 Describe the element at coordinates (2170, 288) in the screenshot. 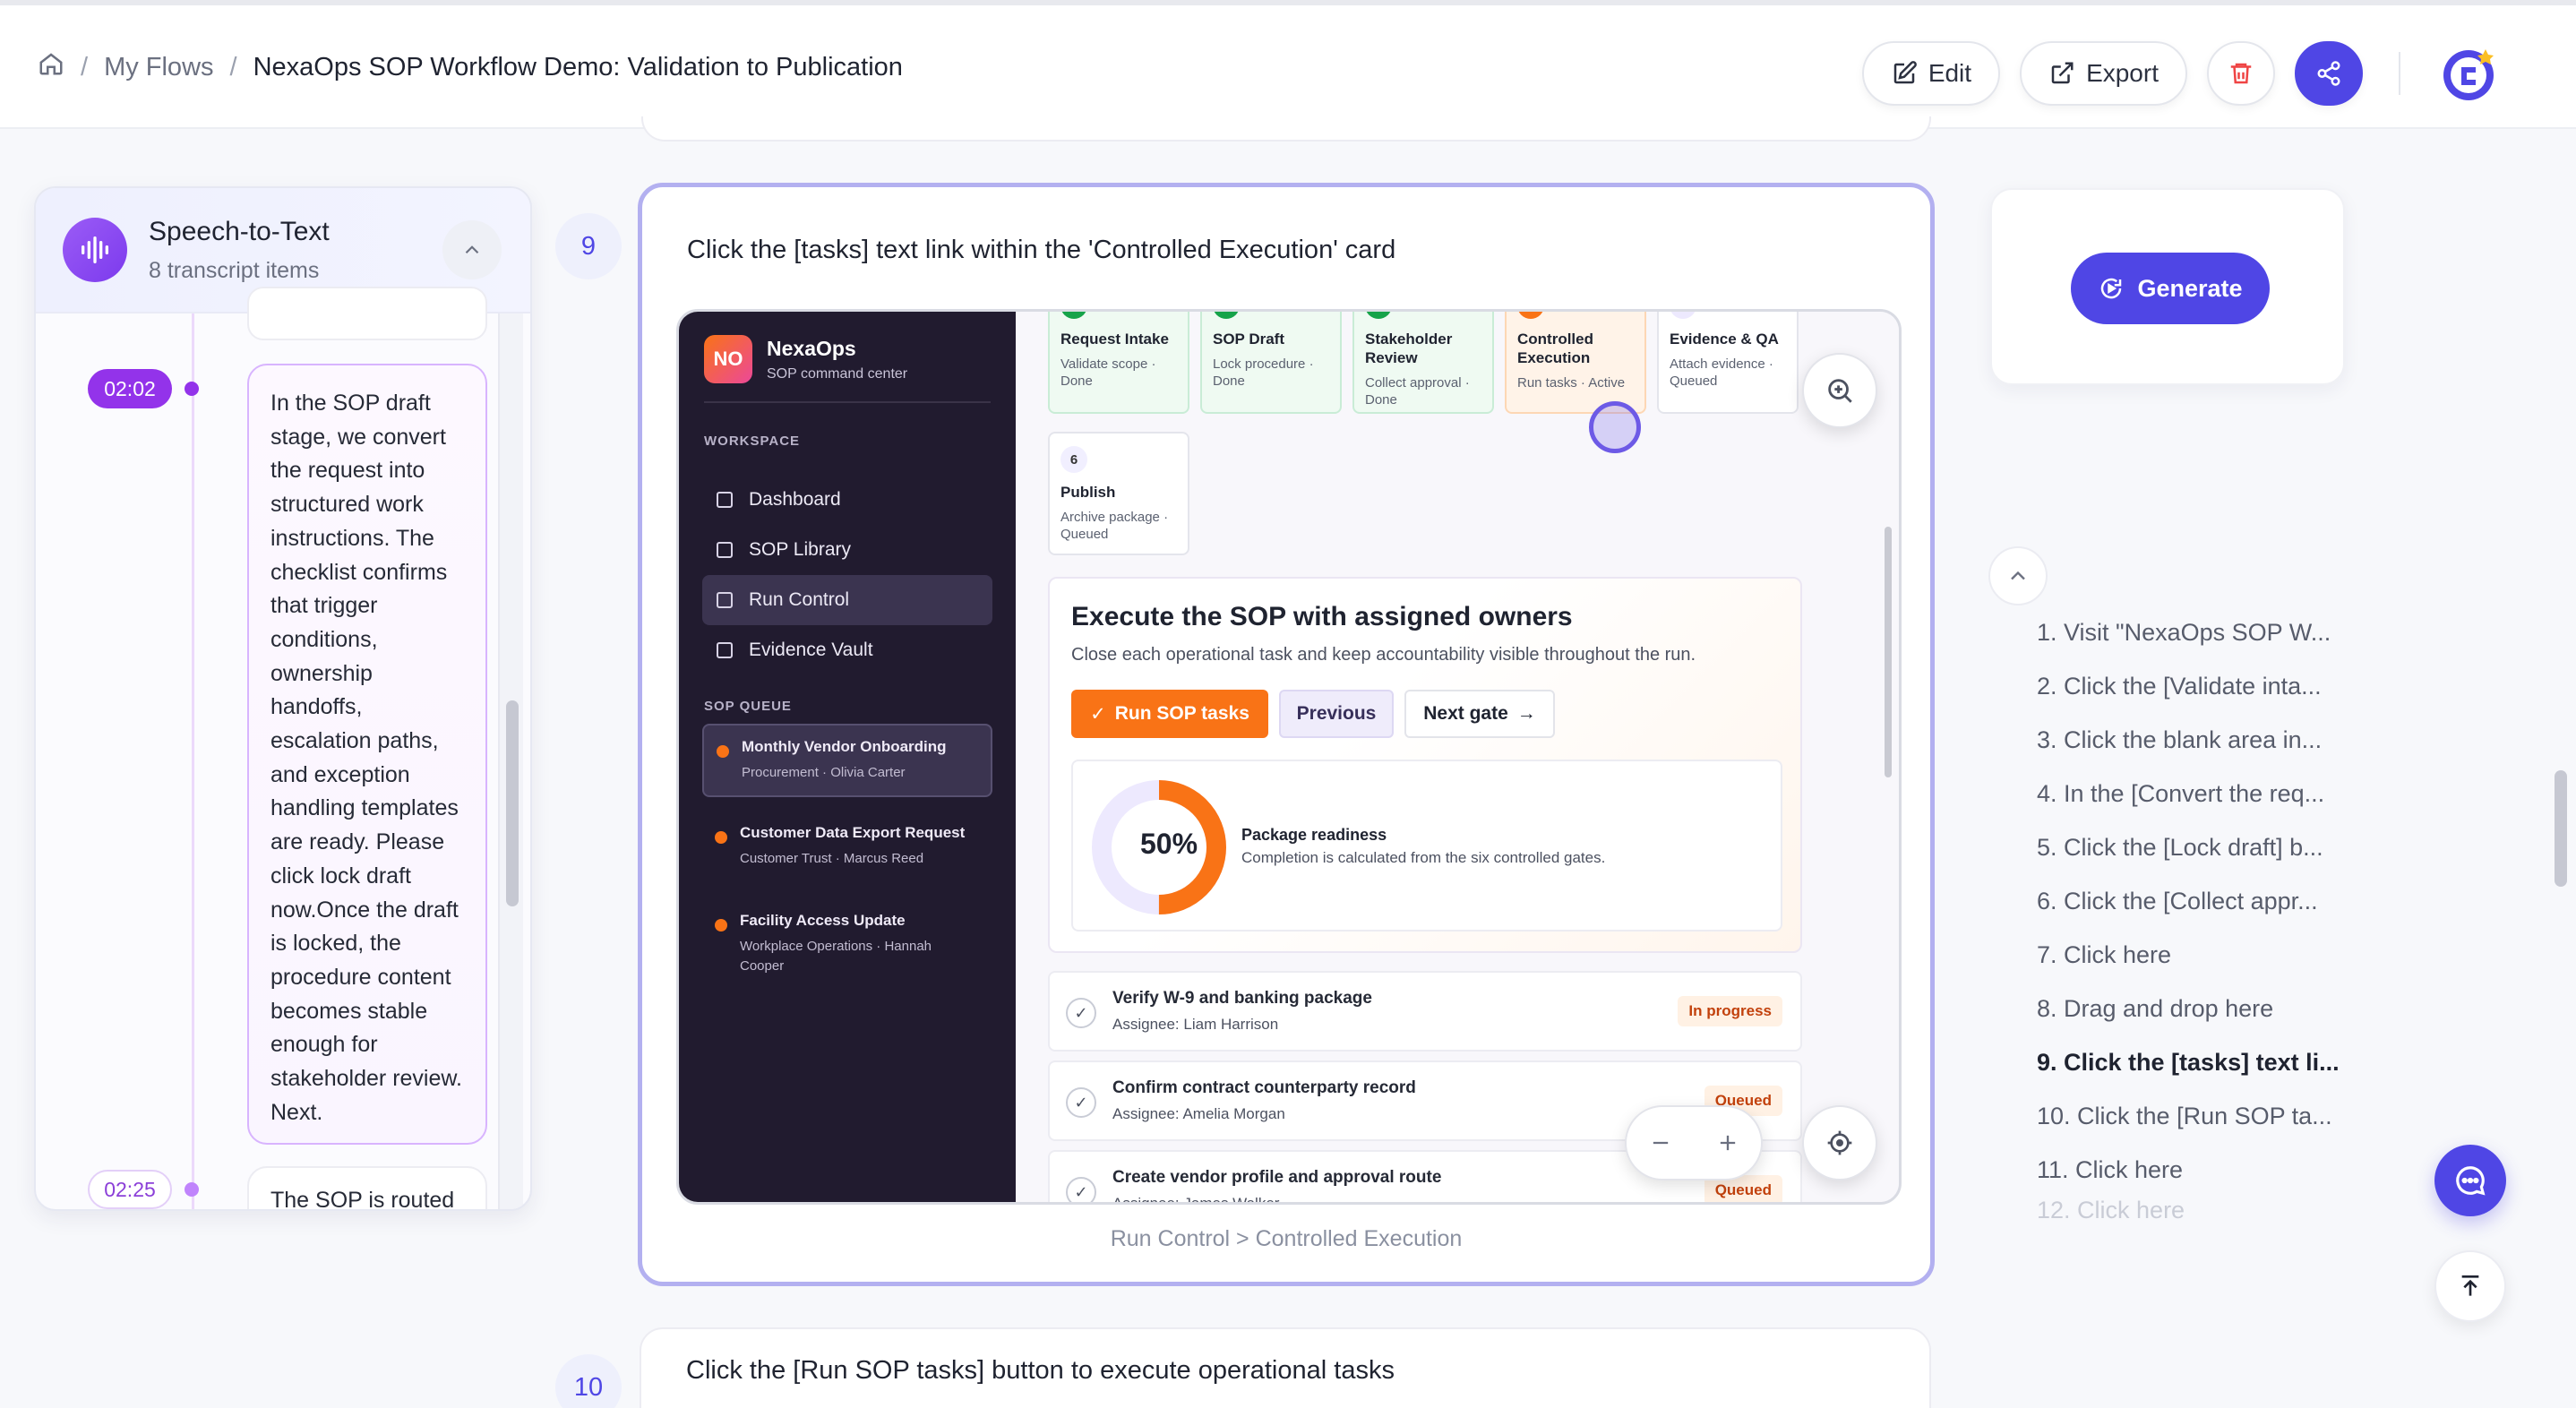

I see `generate-button: Generate` at that location.